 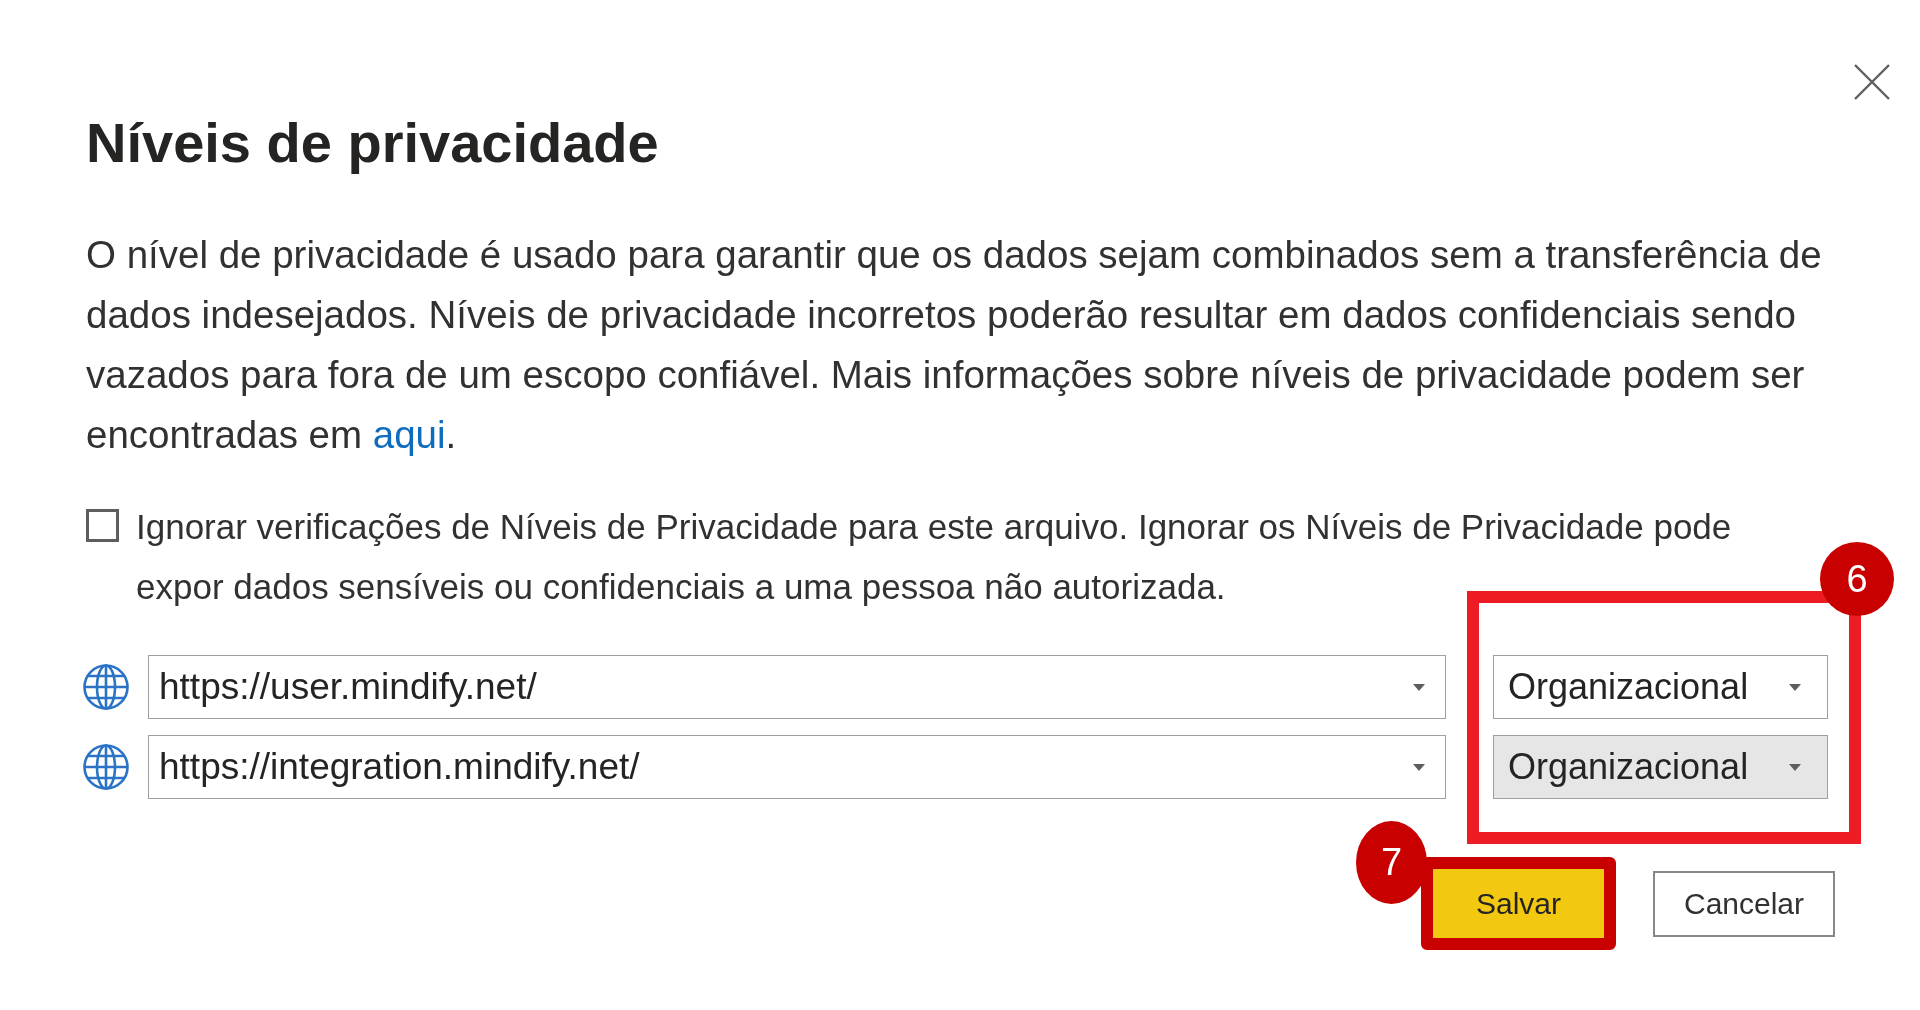 What do you see at coordinates (409, 434) in the screenshot?
I see `info-link: aqui` at bounding box center [409, 434].